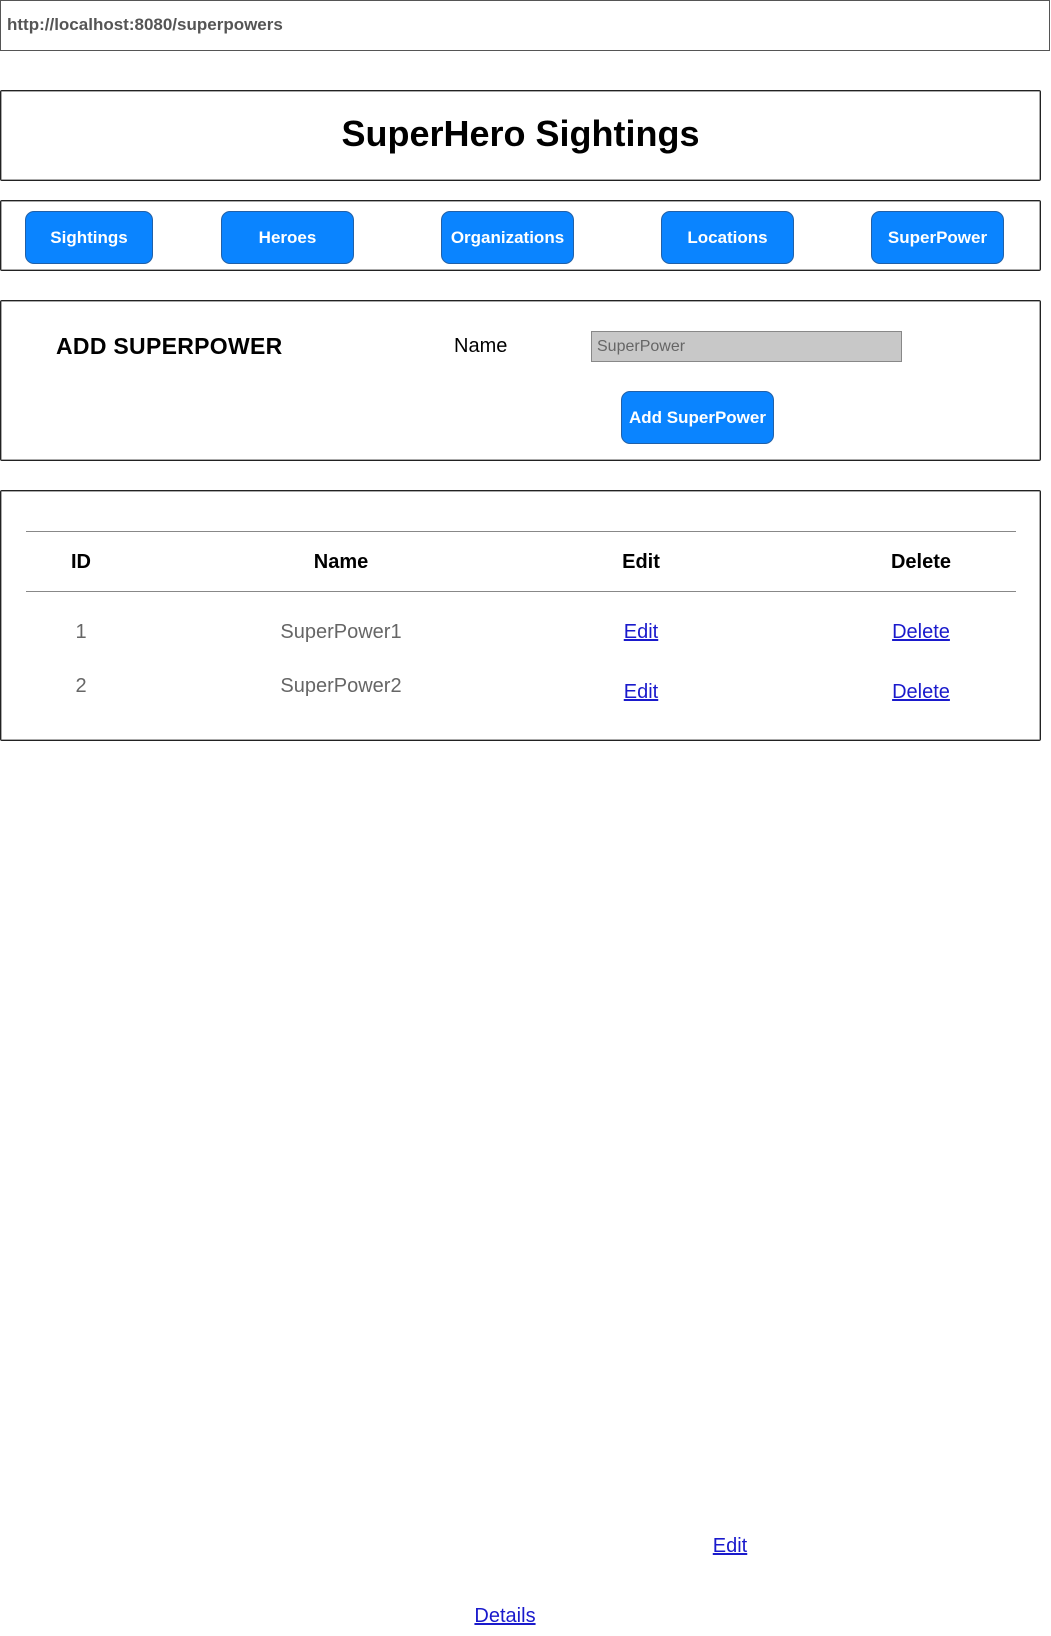  Describe the element at coordinates (921, 562) in the screenshot. I see `column-header-delete: Delete` at that location.